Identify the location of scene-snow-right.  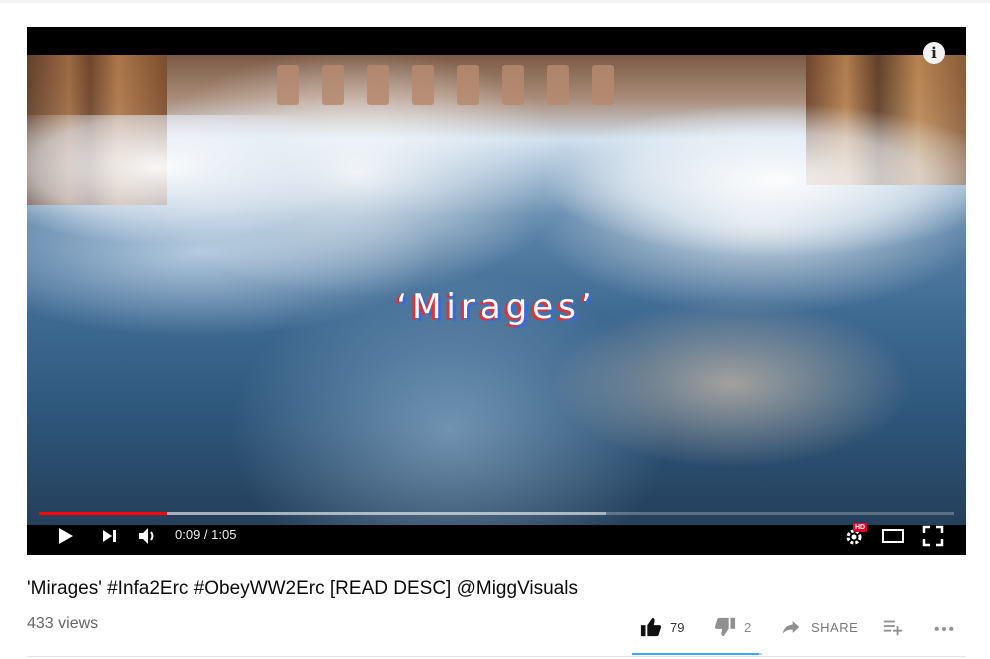
(756, 180).